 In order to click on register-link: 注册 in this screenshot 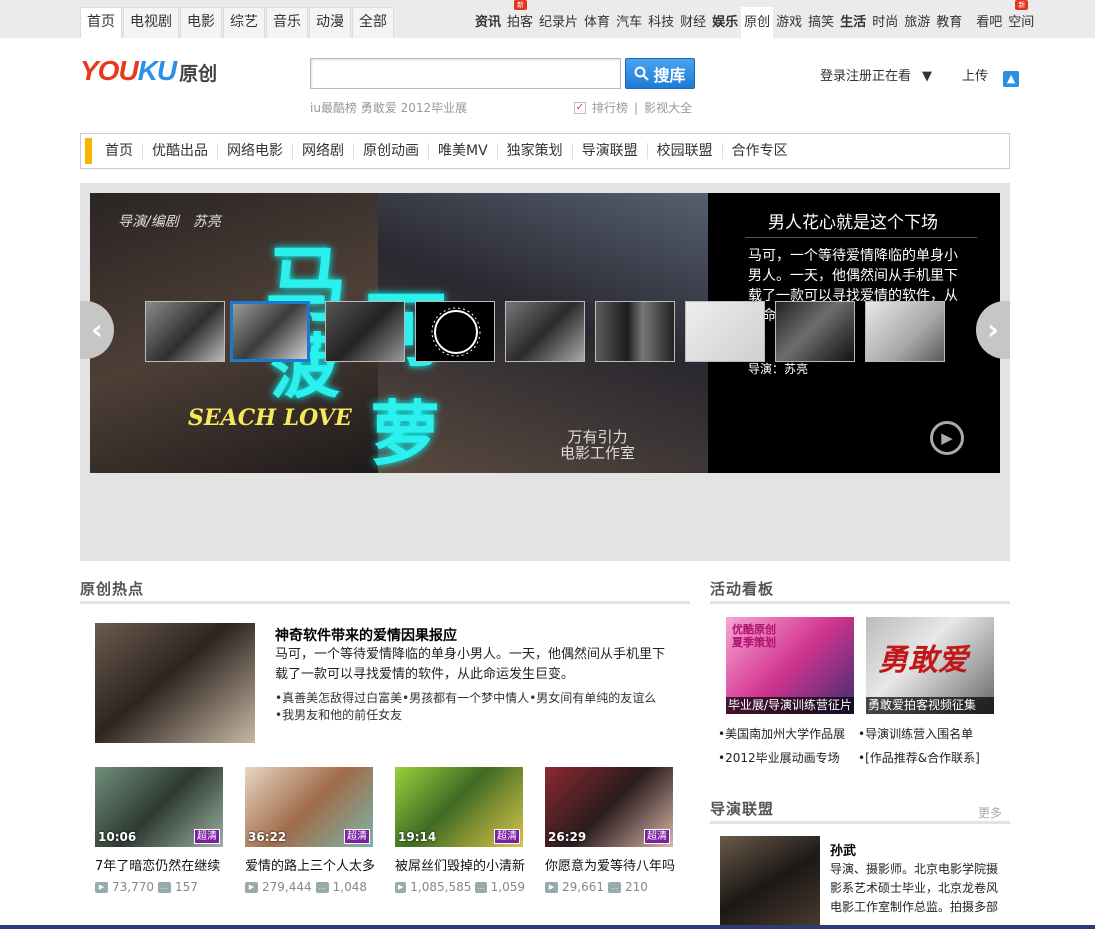, I will do `click(859, 76)`.